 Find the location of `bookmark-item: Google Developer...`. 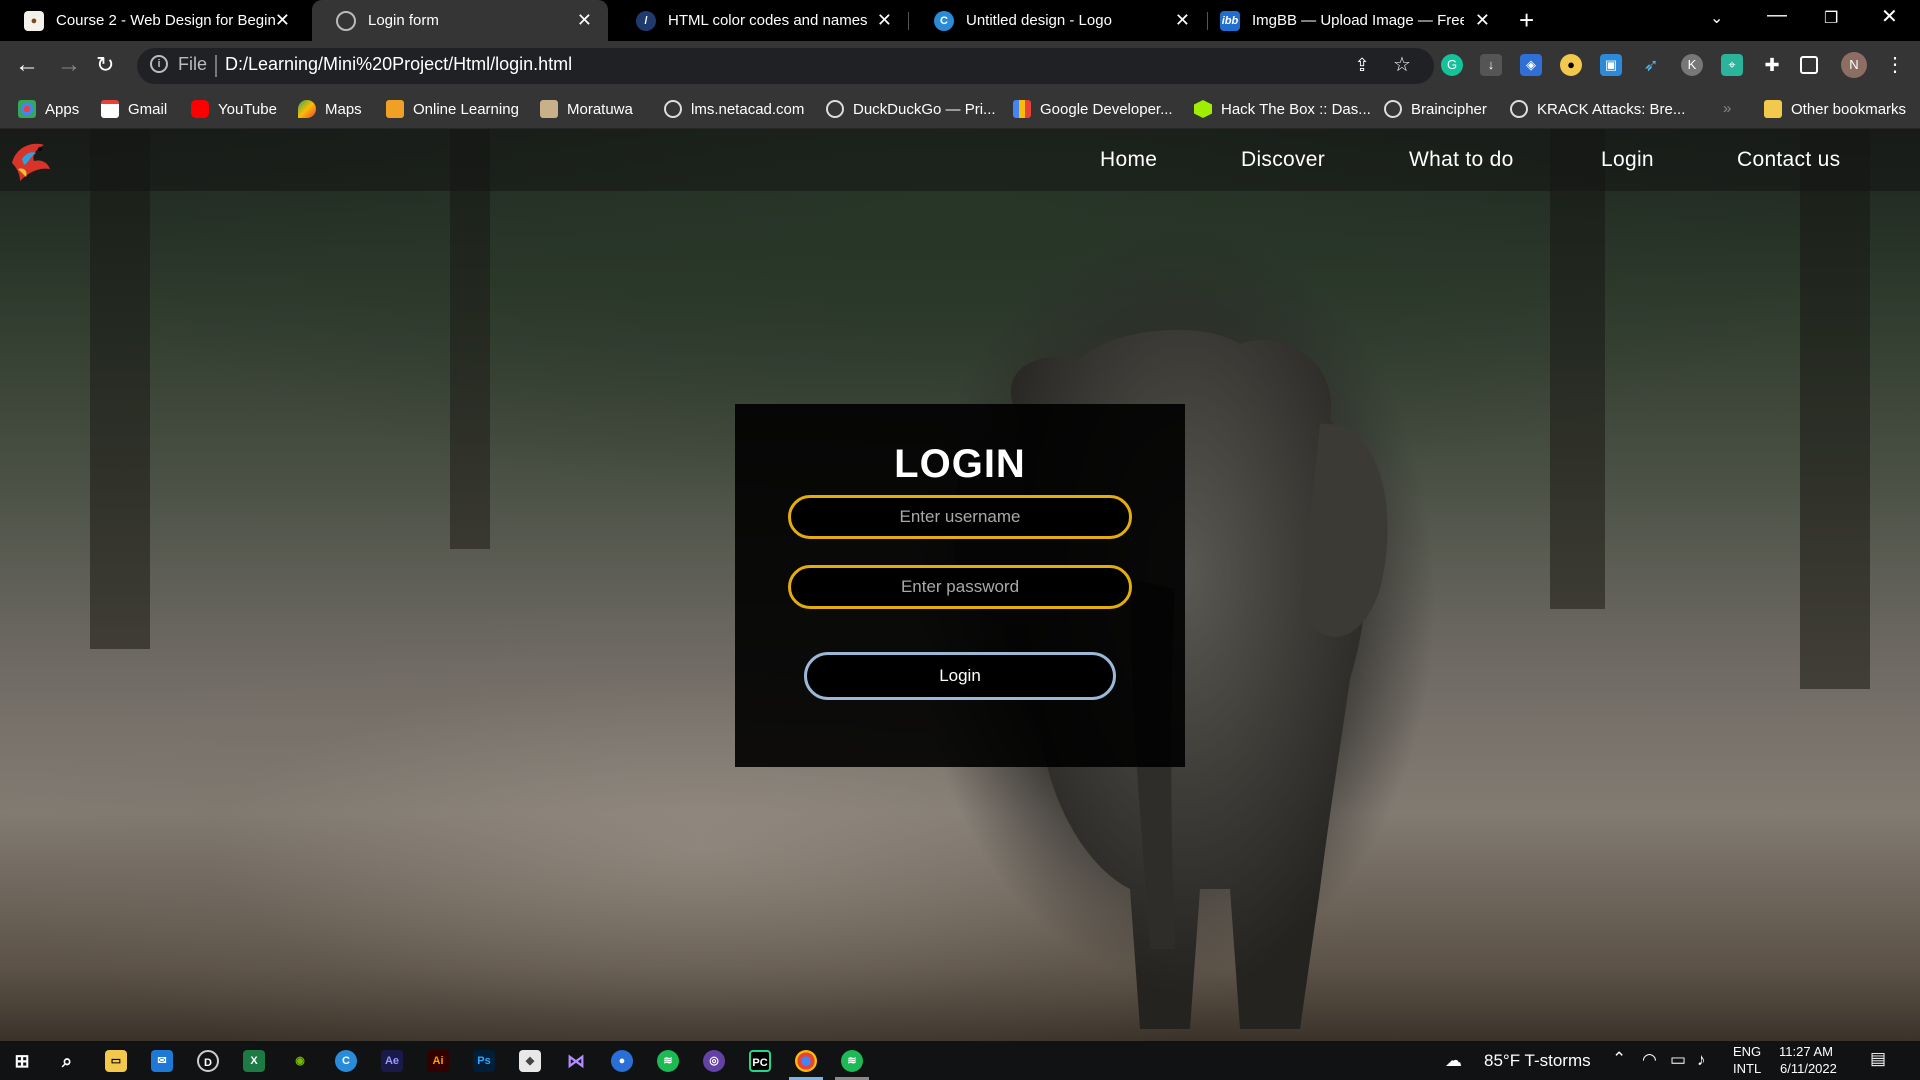

bookmark-item: Google Developer... is located at coordinates (1093, 109).